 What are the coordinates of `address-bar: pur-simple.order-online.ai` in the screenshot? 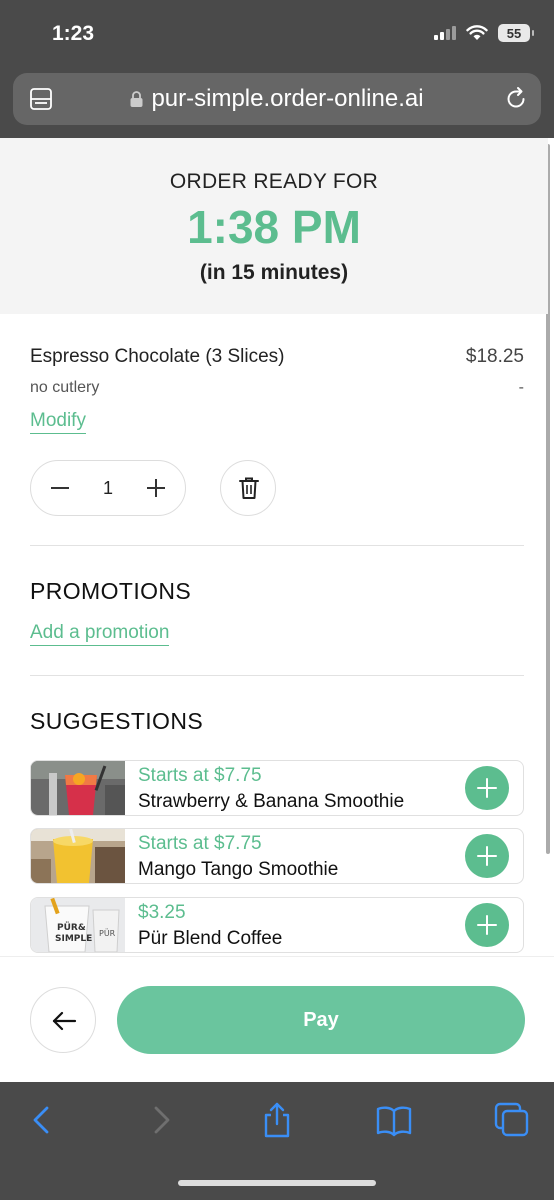 It's located at (277, 99).